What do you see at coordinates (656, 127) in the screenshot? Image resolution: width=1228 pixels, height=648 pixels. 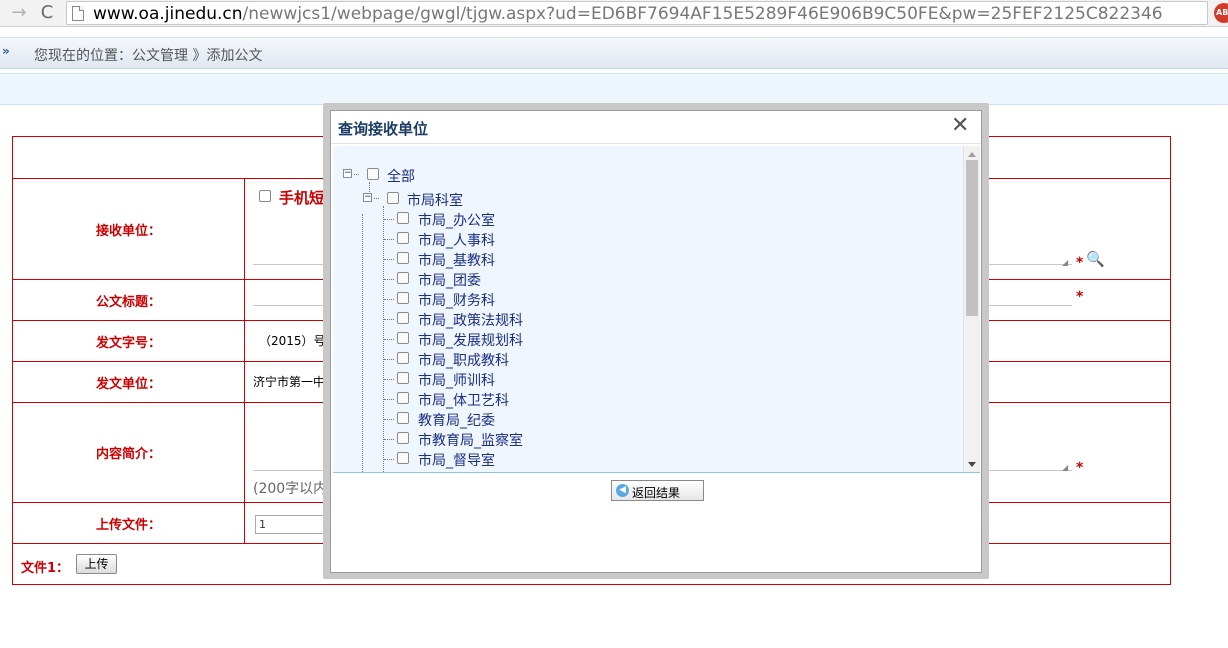 I see `dialog-header: 查询接收单位 ✕` at bounding box center [656, 127].